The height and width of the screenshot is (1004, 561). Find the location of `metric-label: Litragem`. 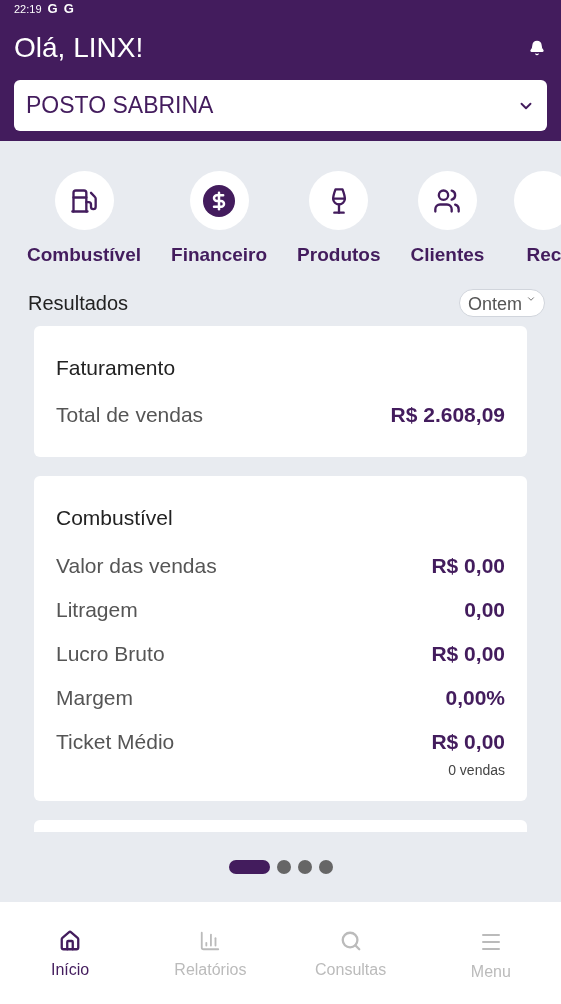

metric-label: Litragem is located at coordinates (97, 609).